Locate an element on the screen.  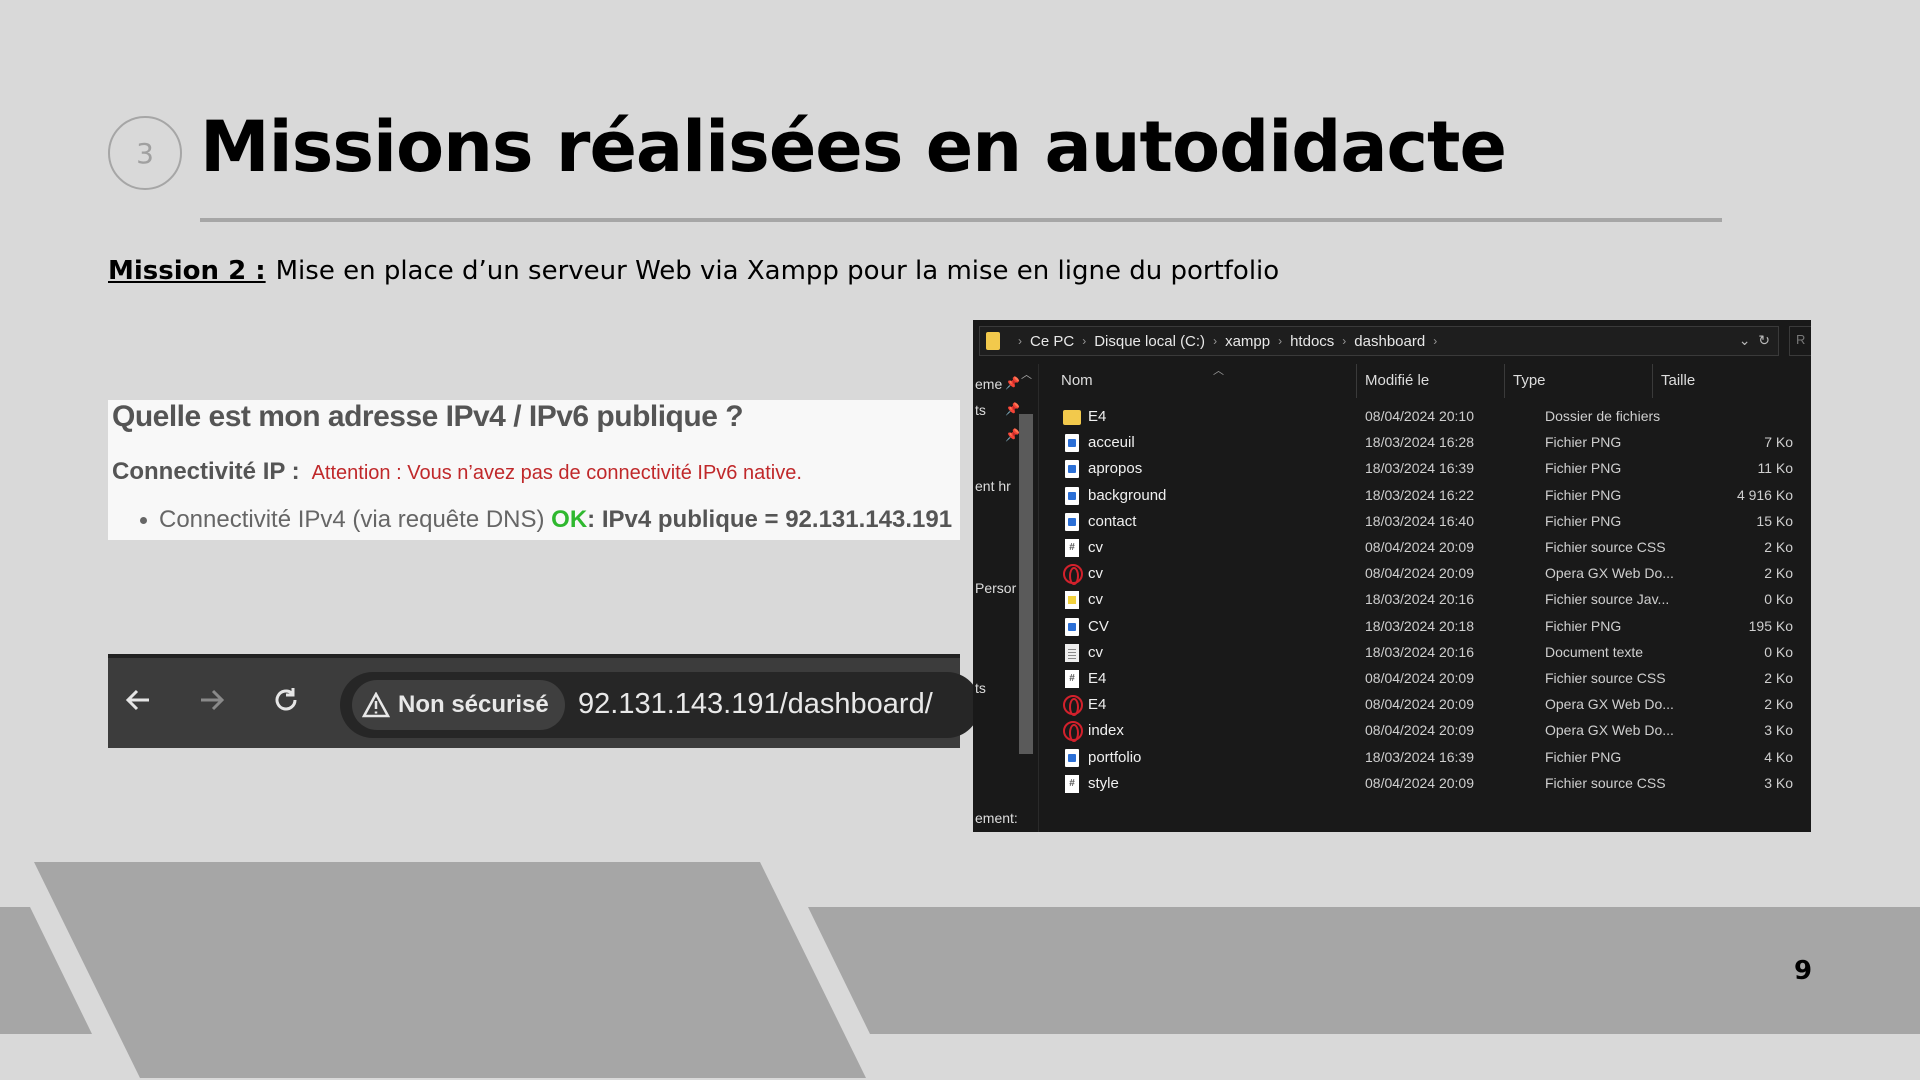
breadcrumb-this-pc: Ce PC is located at coordinates (1052, 341).